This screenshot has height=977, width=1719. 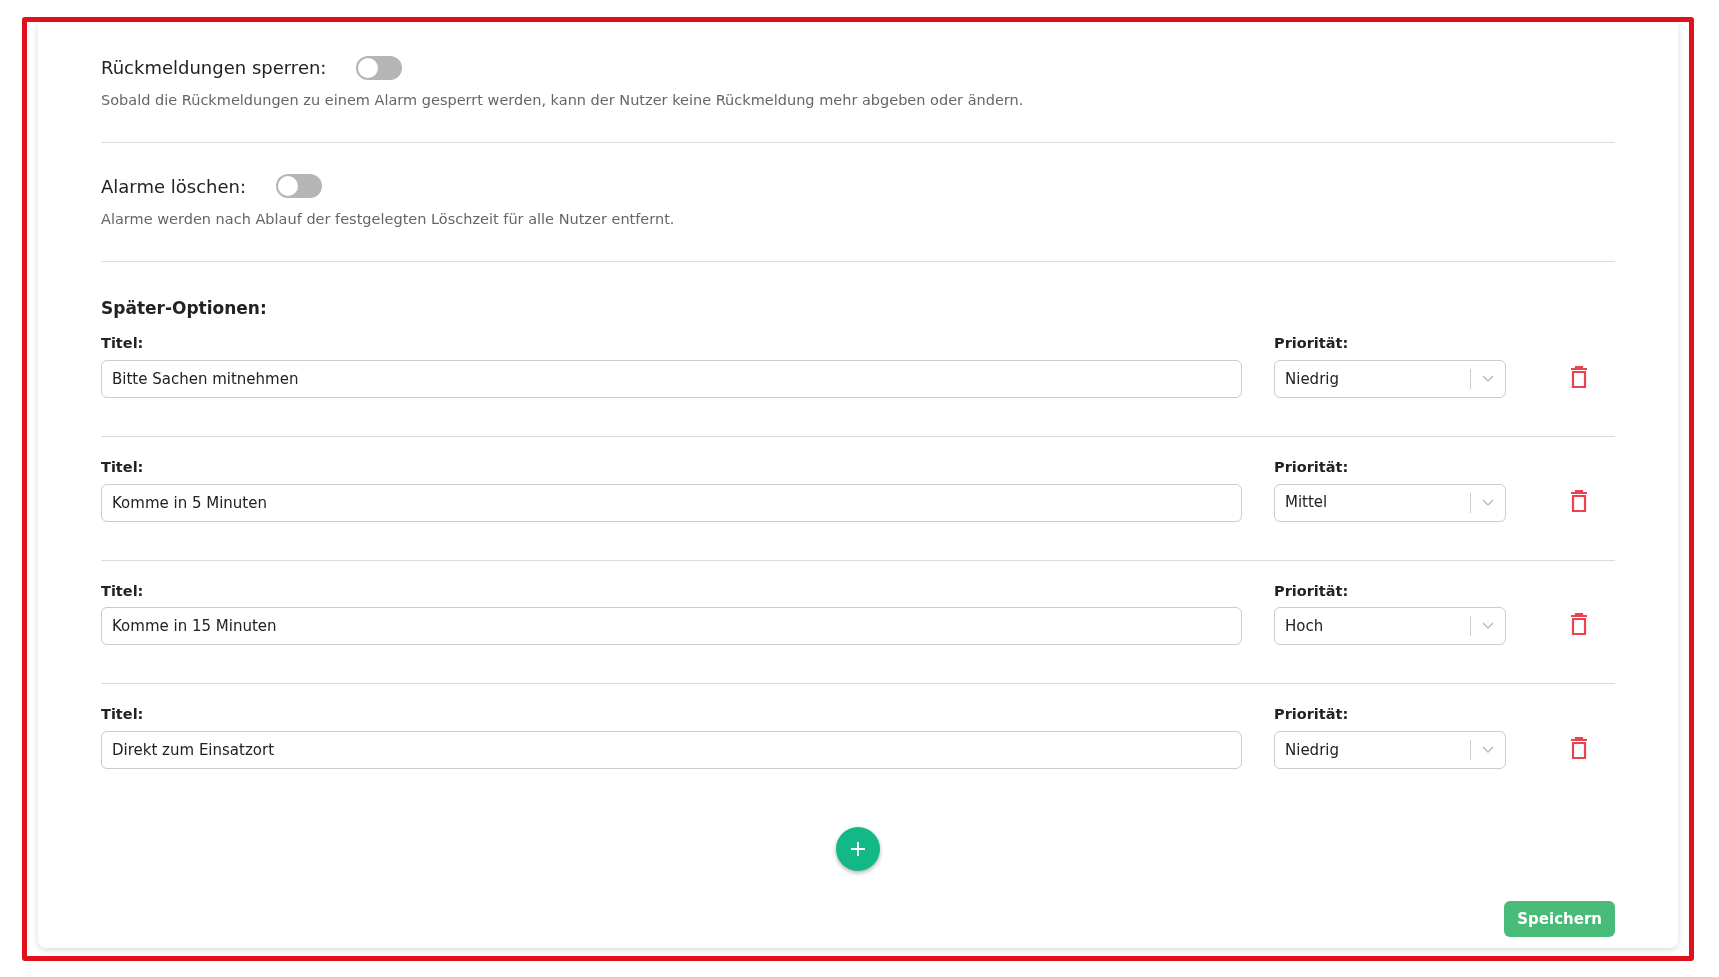 I want to click on setting-label: Rückmeldungen sperren:, so click(x=214, y=68).